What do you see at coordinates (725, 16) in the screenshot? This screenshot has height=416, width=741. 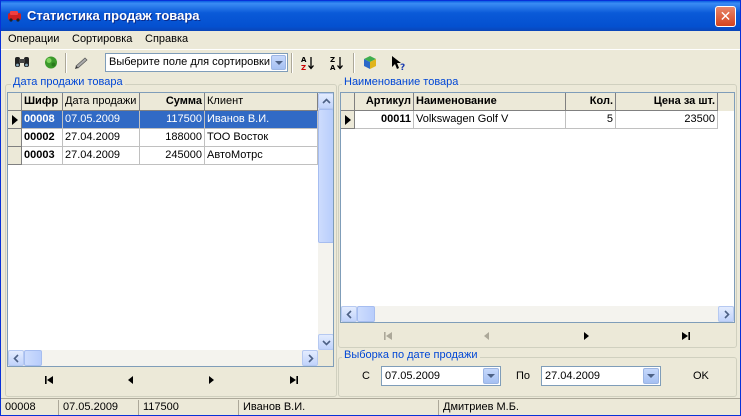 I see `close-button: ✕` at bounding box center [725, 16].